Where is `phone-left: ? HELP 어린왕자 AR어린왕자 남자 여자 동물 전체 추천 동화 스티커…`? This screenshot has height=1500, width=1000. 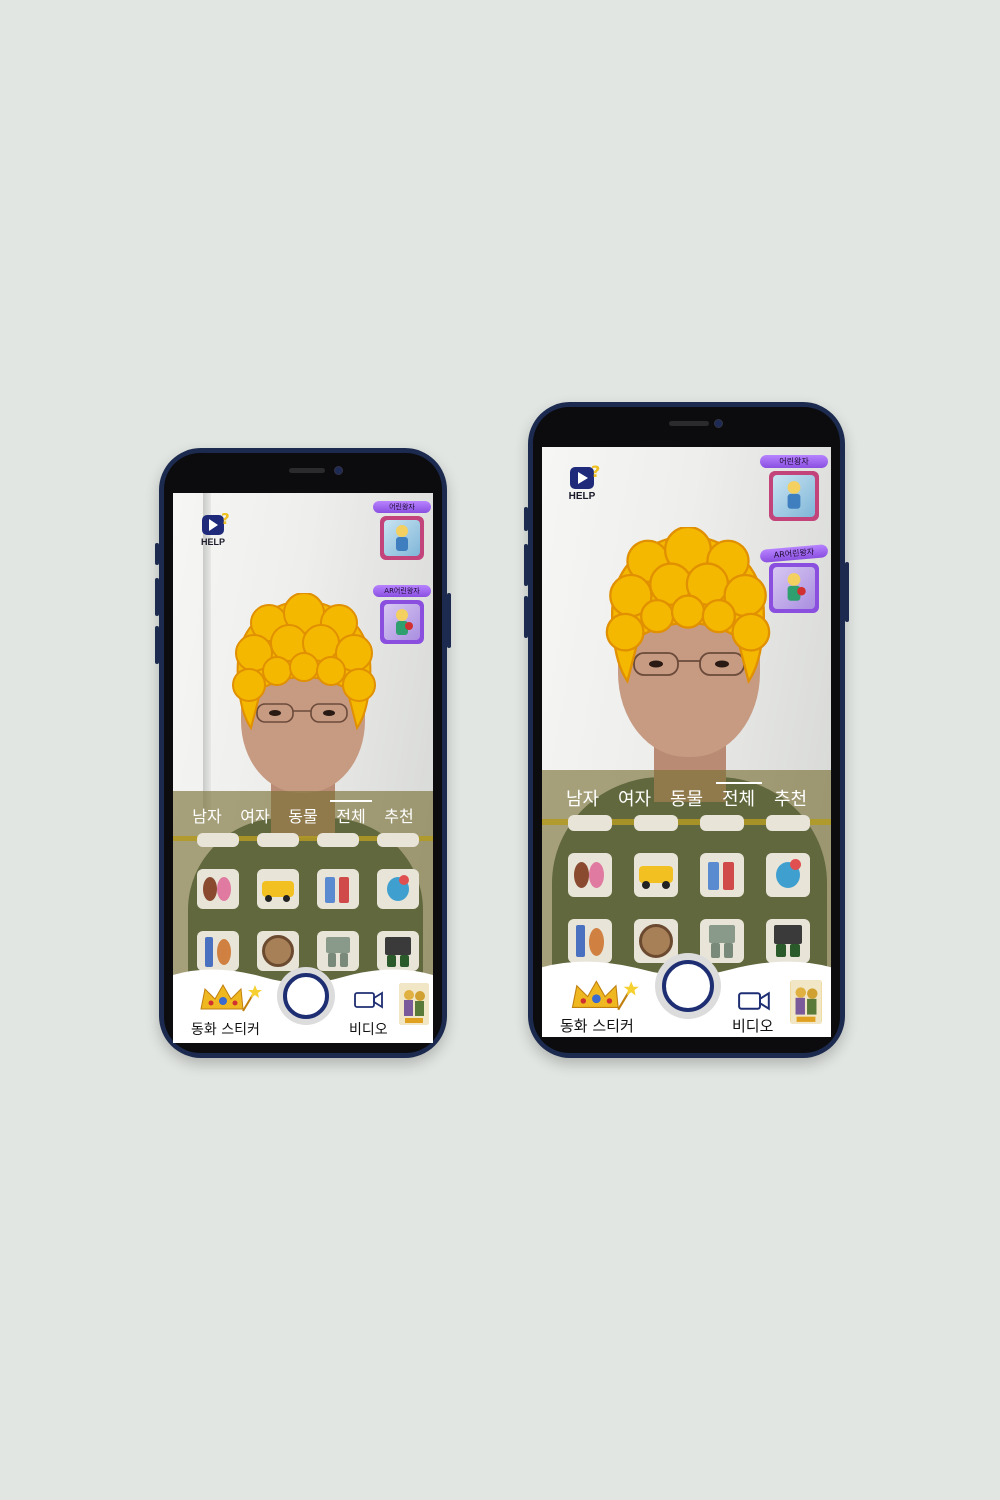
phone-left: ? HELP 어린왕자 AR어린왕자 남자 여자 동물 전체 추천 동화 스티커… is located at coordinates (303, 753).